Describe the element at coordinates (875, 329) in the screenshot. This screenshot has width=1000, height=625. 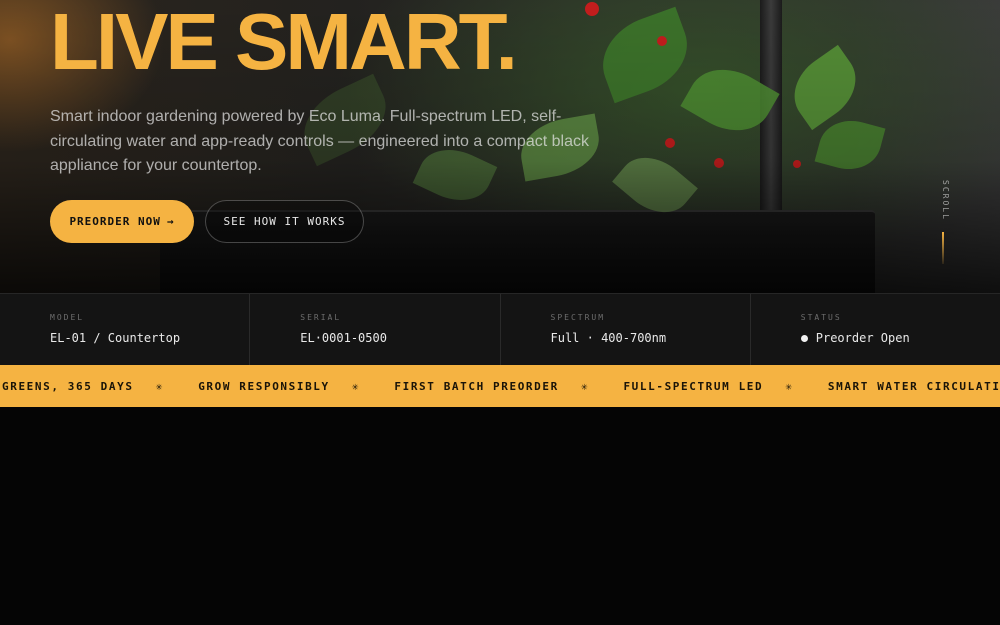
I see `spec-status: STATUS Preorder Open` at that location.